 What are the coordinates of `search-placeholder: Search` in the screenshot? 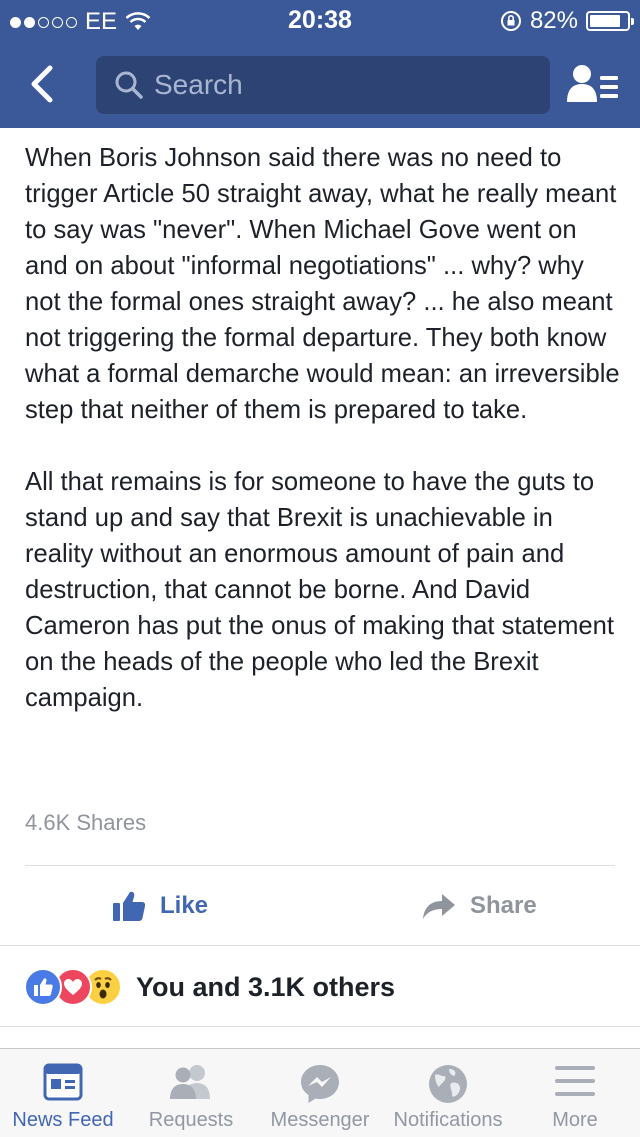 It's located at (198, 84).